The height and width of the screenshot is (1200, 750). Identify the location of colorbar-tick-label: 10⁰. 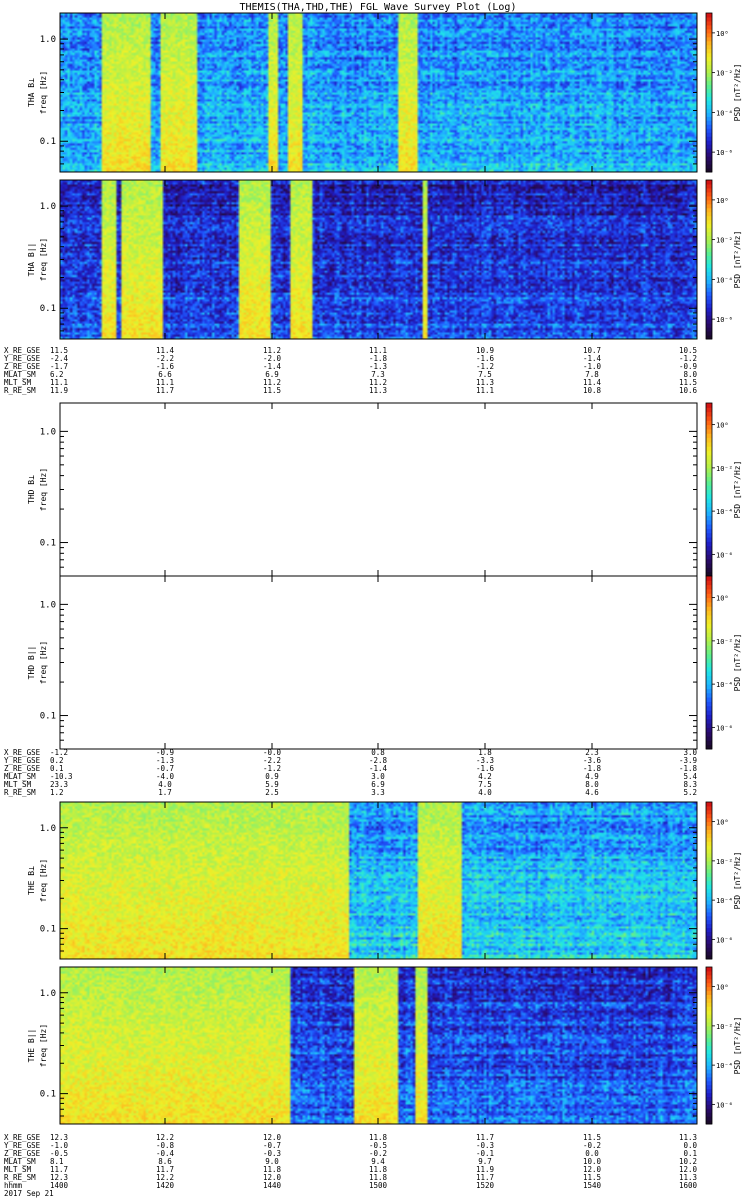
(722, 201).